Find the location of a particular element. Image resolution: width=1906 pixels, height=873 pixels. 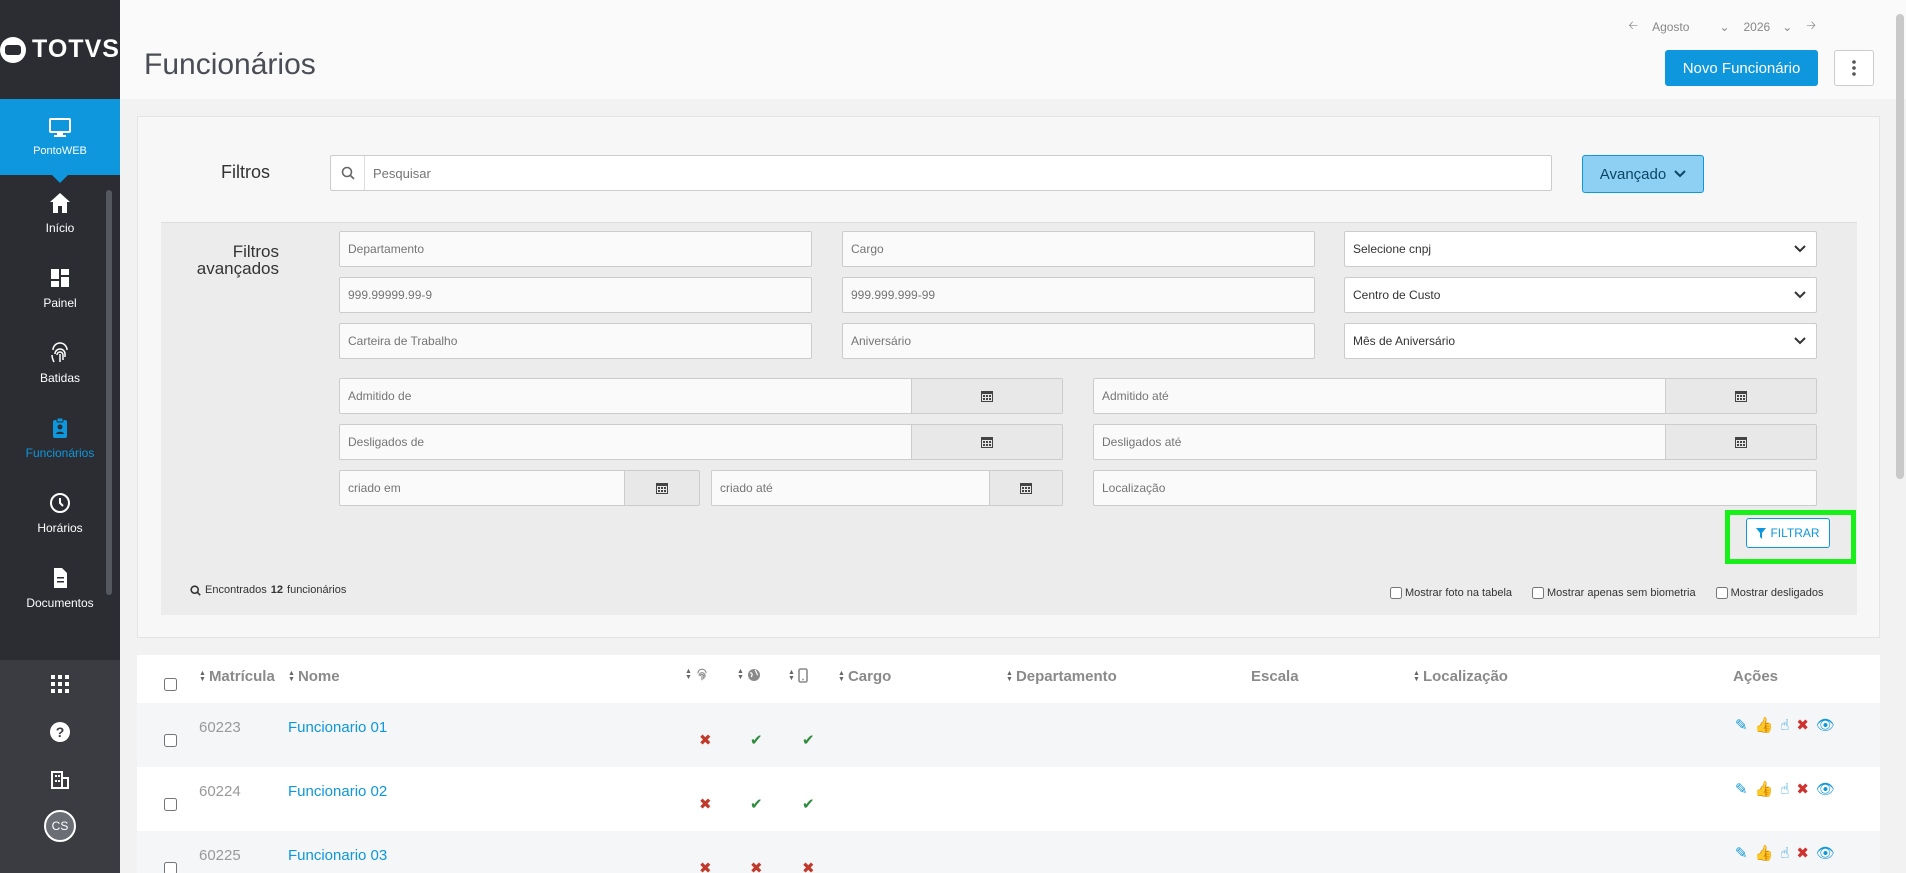

row-nome-link: Funcionario 02 is located at coordinates (337, 791).